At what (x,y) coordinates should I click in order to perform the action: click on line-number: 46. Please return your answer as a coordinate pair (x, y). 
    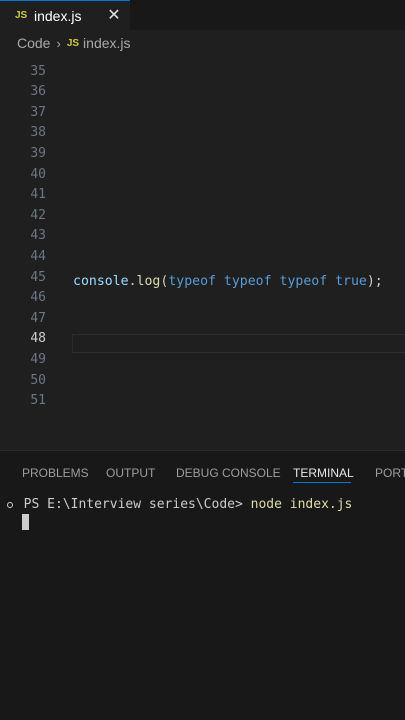
    Looking at the image, I should click on (38, 298).